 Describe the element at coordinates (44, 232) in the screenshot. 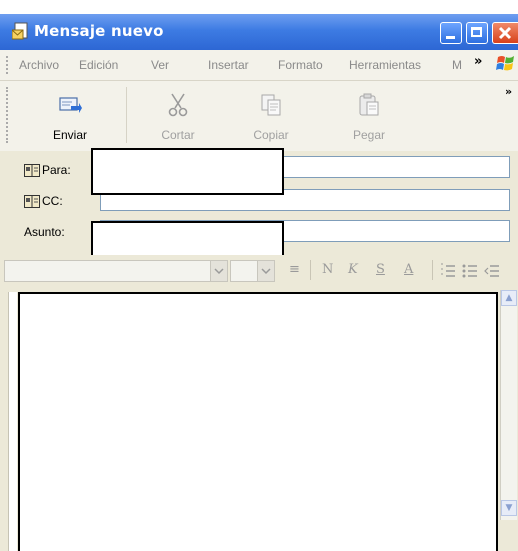

I see `subject-label: Asunto:` at that location.